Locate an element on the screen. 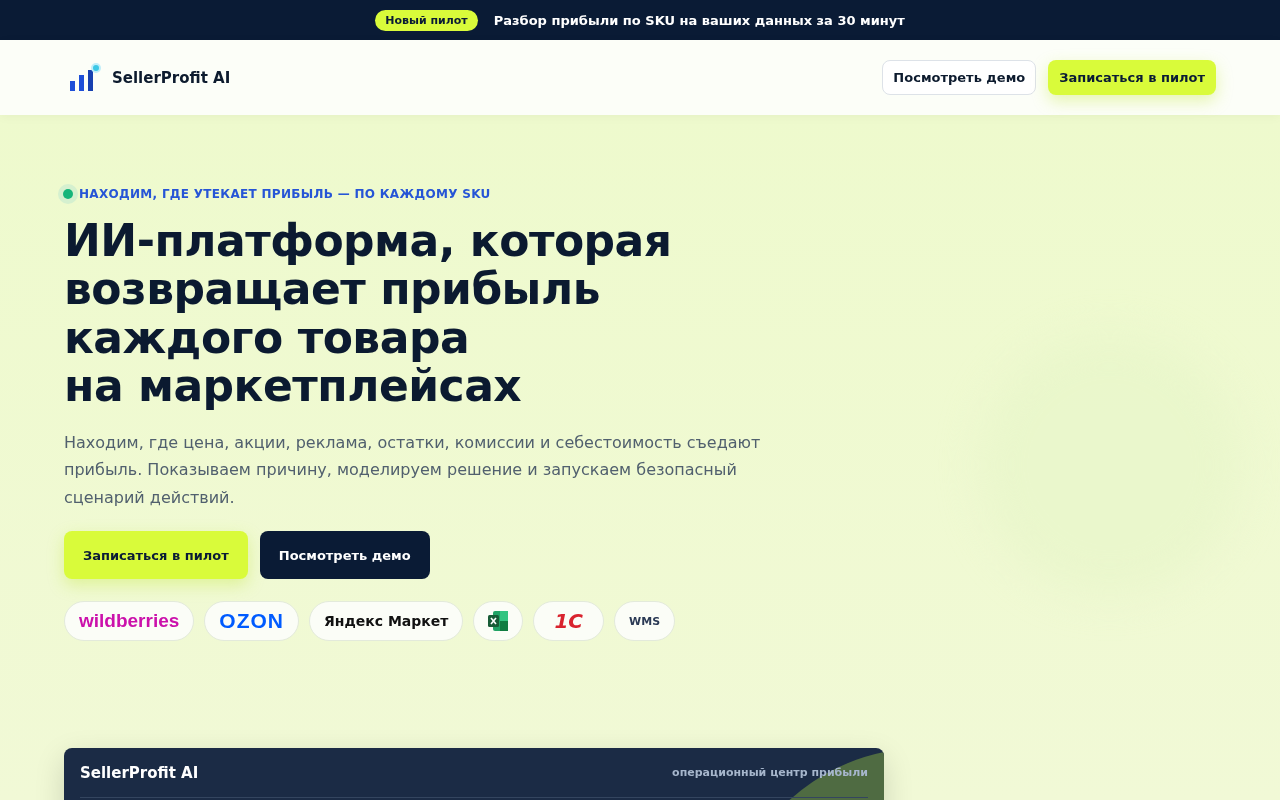  logo-icon is located at coordinates (85, 77).